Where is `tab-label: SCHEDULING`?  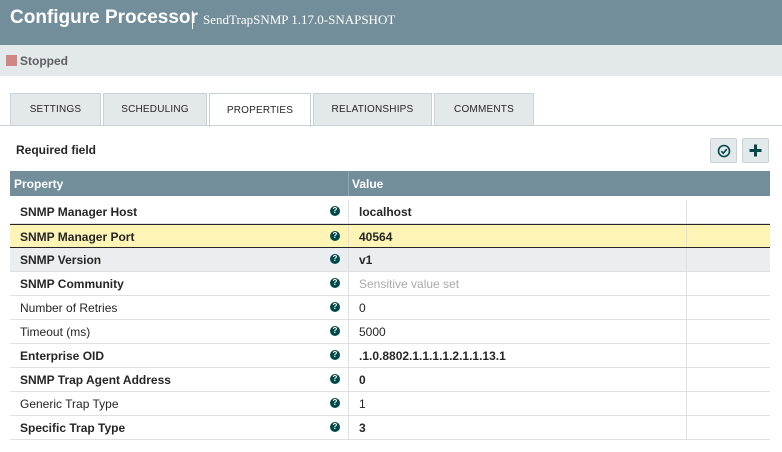
tab-label: SCHEDULING is located at coordinates (155, 109).